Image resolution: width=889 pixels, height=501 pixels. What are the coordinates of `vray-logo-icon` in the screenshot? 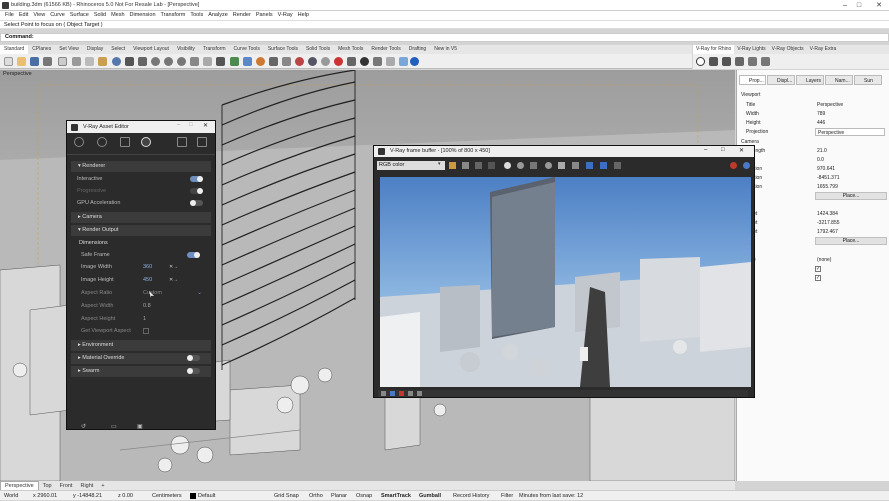 It's located at (700, 61).